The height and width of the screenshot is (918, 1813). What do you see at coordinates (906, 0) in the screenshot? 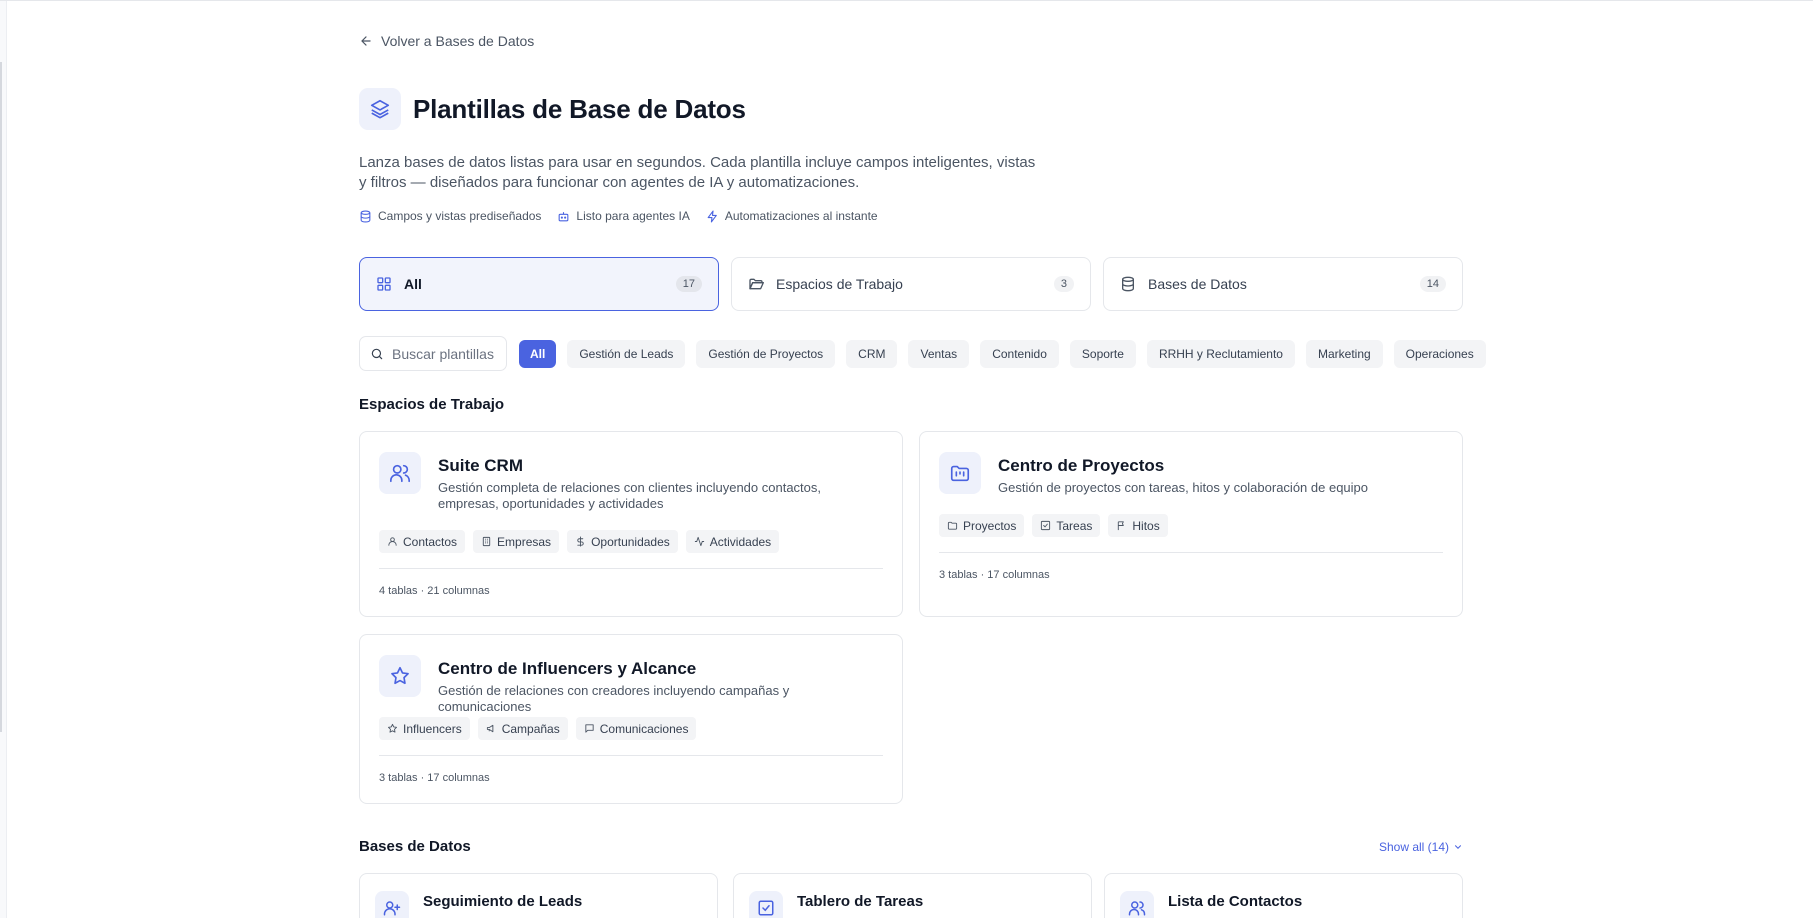
I see `top-divider` at bounding box center [906, 0].